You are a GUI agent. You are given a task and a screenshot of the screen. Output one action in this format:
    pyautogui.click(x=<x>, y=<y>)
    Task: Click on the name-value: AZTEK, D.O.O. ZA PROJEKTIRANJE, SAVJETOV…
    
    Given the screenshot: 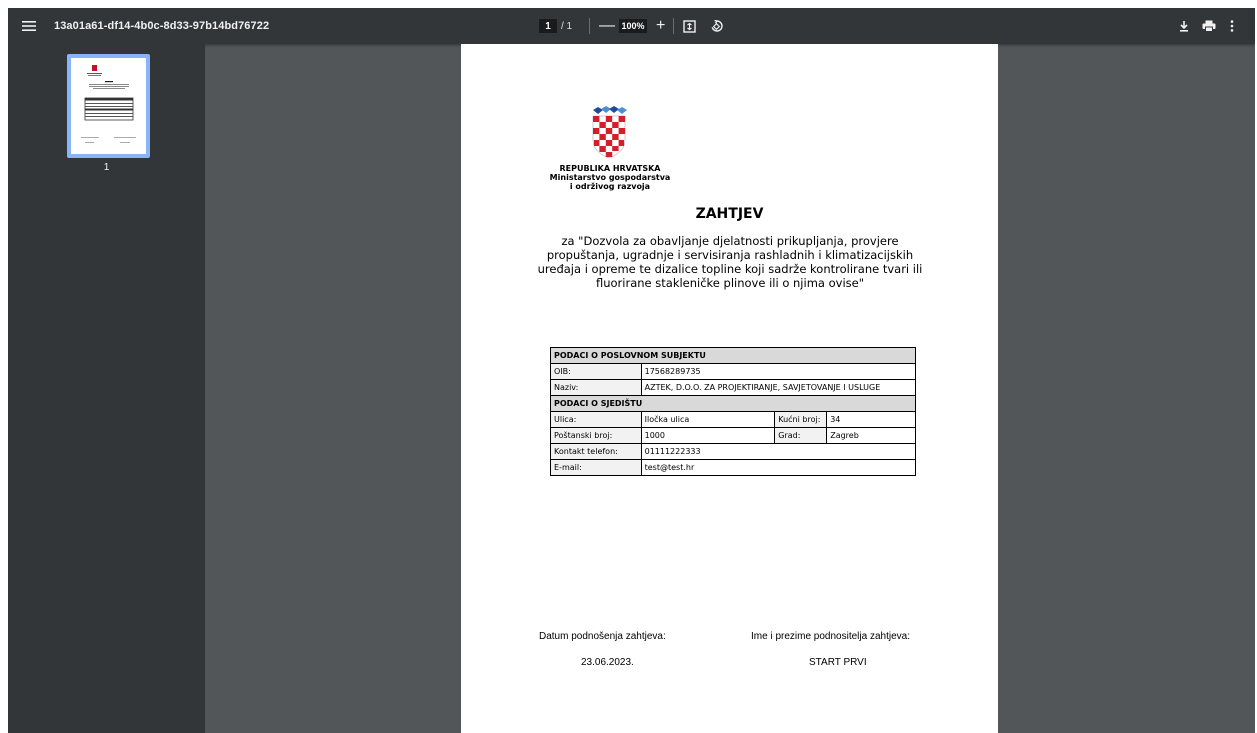 What is the action you would take?
    pyautogui.click(x=778, y=387)
    